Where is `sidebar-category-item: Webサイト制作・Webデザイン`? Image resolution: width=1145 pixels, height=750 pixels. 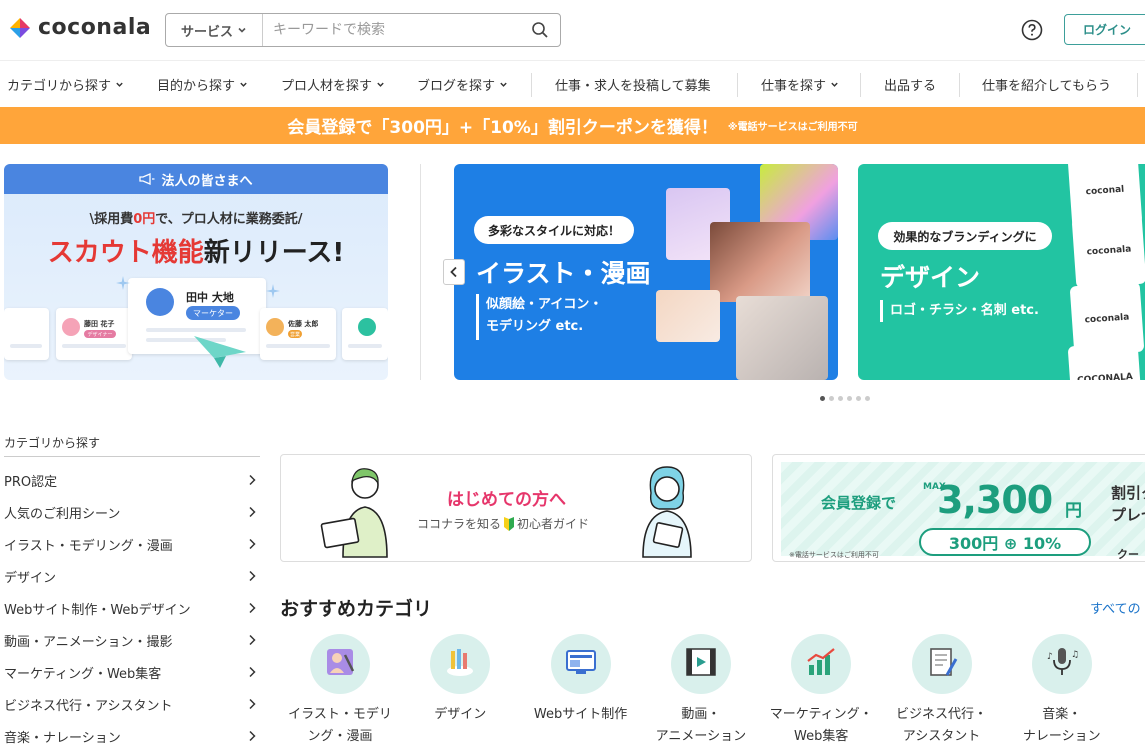 sidebar-category-item: Webサイト制作・Webデザイン is located at coordinates (130, 608).